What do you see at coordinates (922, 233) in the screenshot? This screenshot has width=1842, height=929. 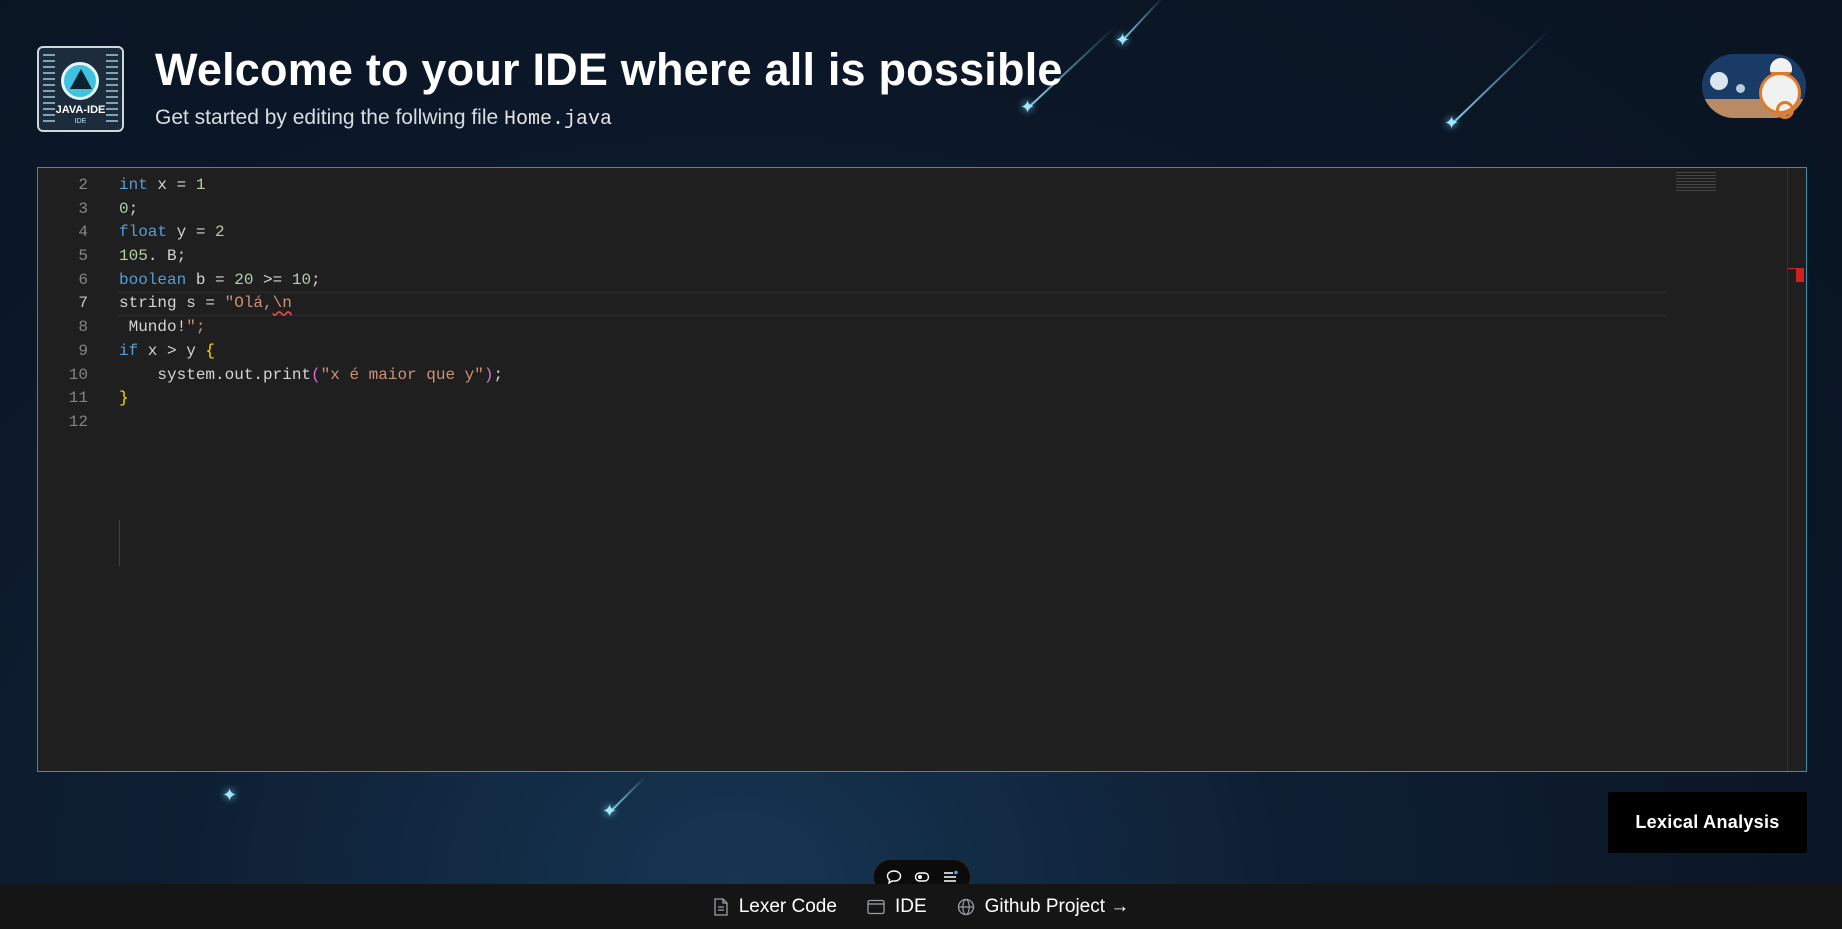 I see `code-line: 4 float y = 2` at bounding box center [922, 233].